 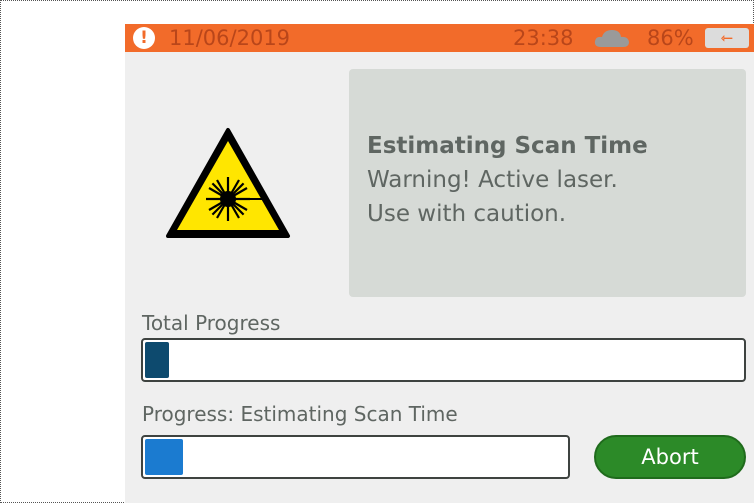 I want to click on warning-message: Warning! Active laser., so click(x=492, y=180).